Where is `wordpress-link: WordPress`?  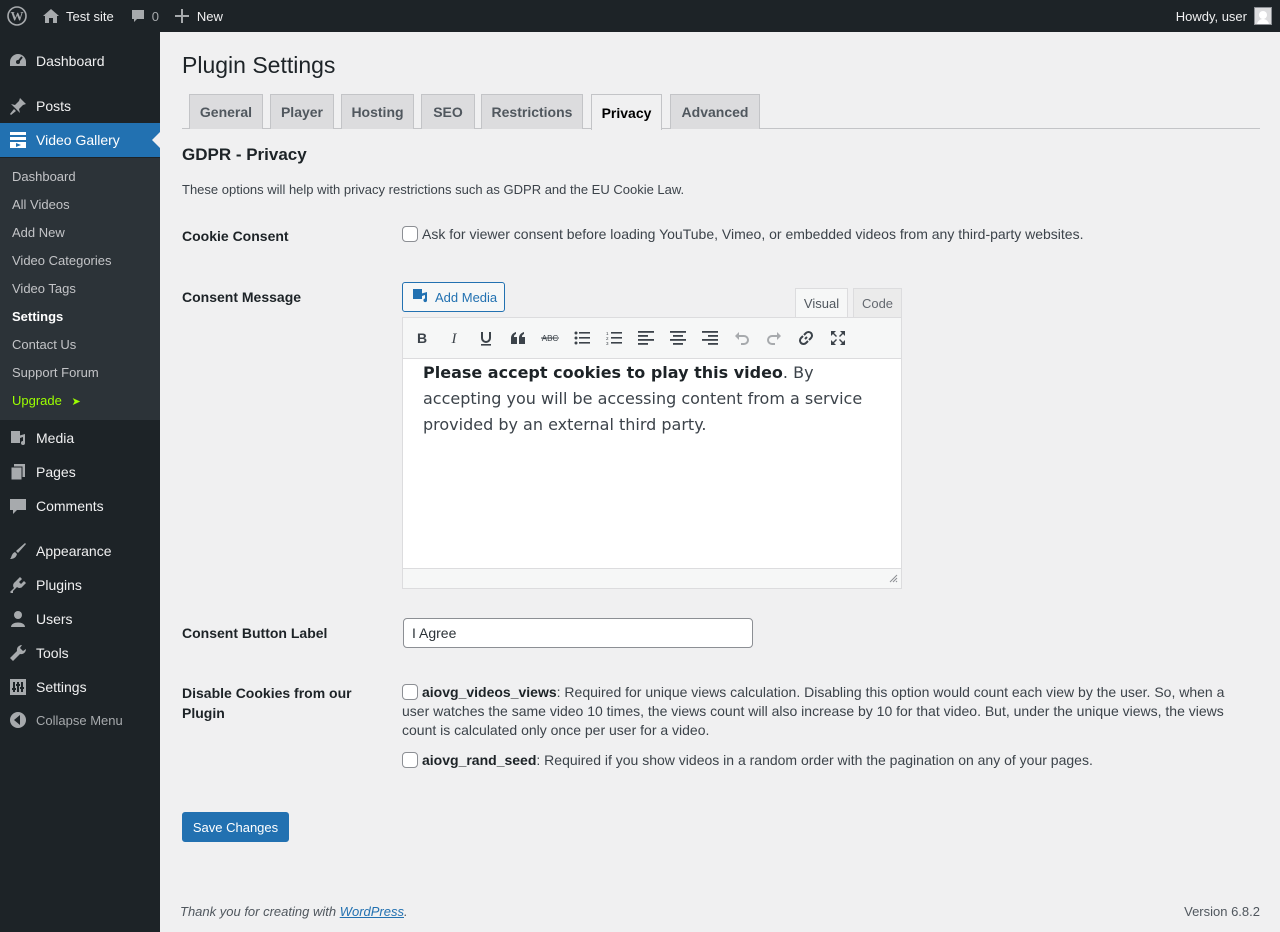 wordpress-link: WordPress is located at coordinates (372, 911).